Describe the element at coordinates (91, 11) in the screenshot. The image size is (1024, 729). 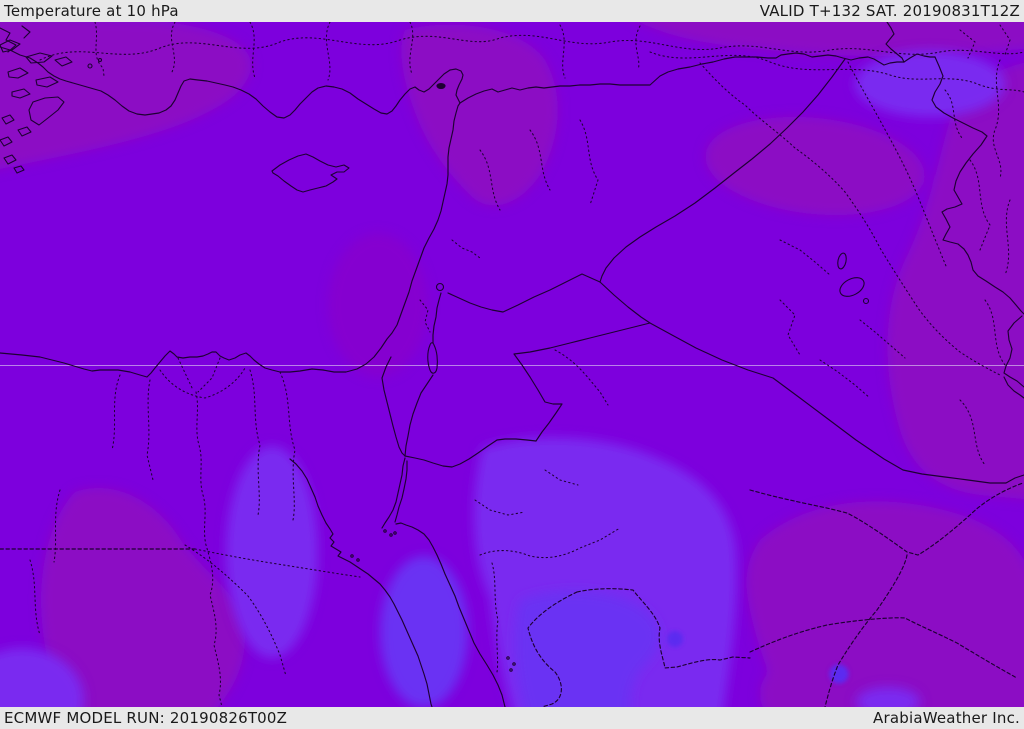
I see `page-title: Temperature at 10 hPa` at that location.